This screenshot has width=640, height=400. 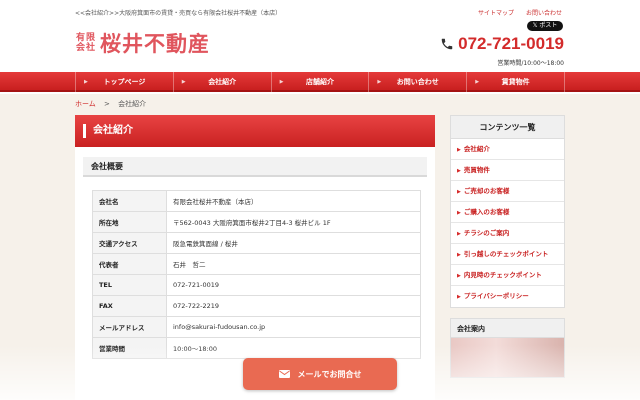 I want to click on table-row: FAX 072-722-2219, so click(x=256, y=306).